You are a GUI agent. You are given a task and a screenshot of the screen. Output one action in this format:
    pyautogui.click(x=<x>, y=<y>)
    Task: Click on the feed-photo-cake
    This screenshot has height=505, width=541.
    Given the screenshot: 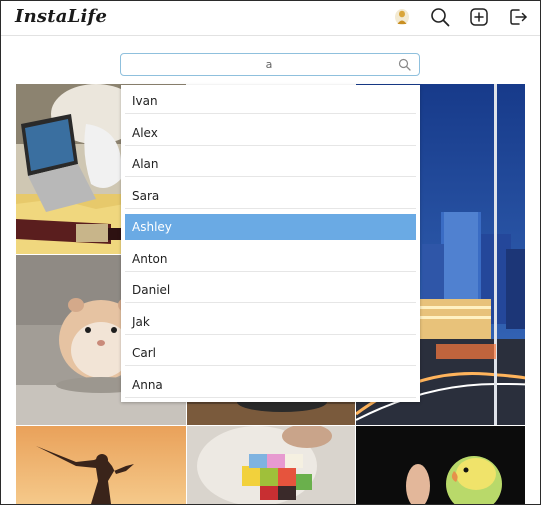 What is the action you would take?
    pyautogui.click(x=271, y=465)
    